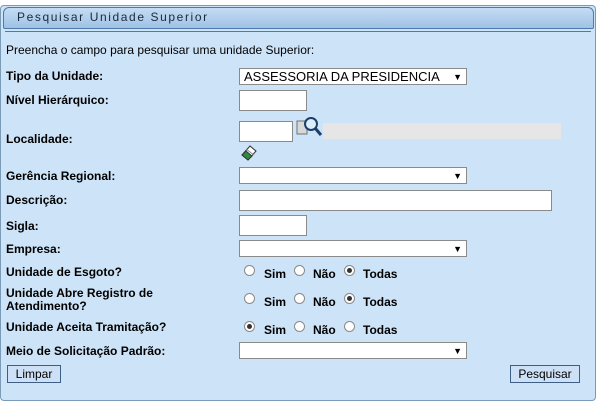 This screenshot has width=598, height=402. What do you see at coordinates (299, 270) in the screenshot?
I see `esgoto-nao-radio` at bounding box center [299, 270].